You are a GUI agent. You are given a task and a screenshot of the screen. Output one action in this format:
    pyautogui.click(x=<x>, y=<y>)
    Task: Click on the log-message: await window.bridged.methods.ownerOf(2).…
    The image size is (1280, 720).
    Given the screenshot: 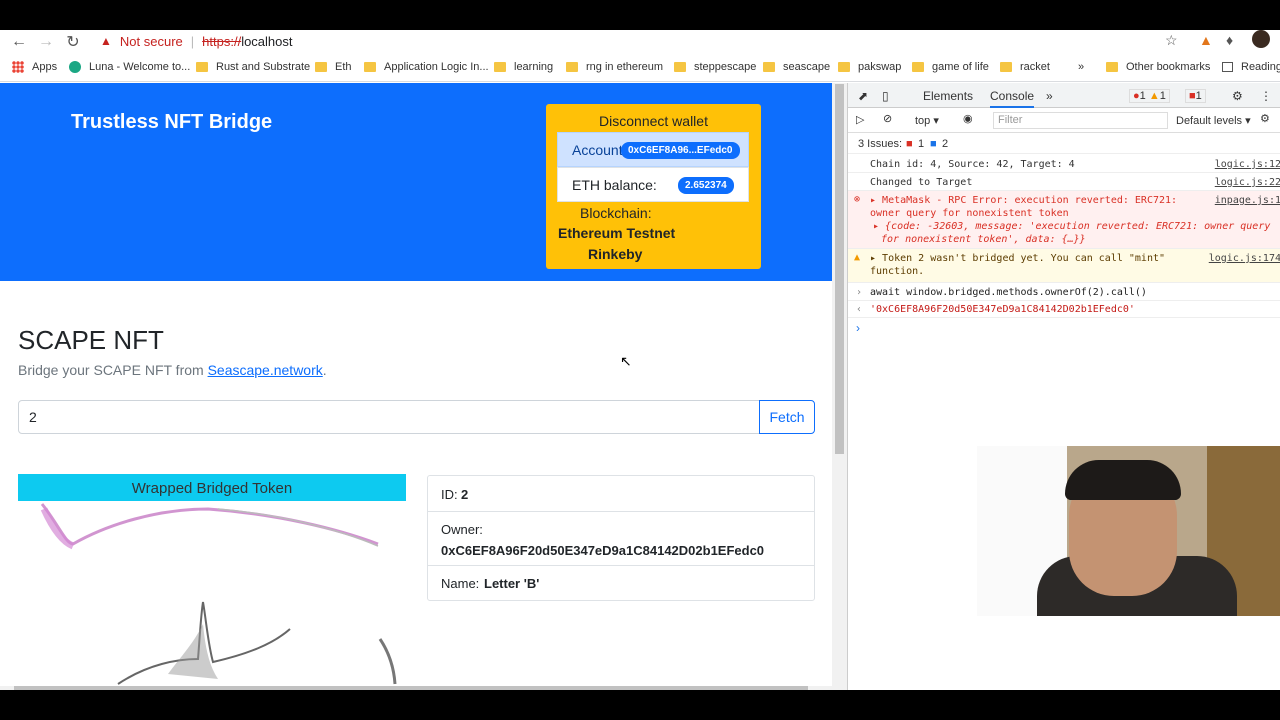 What is the action you would take?
    pyautogui.click(x=1008, y=292)
    